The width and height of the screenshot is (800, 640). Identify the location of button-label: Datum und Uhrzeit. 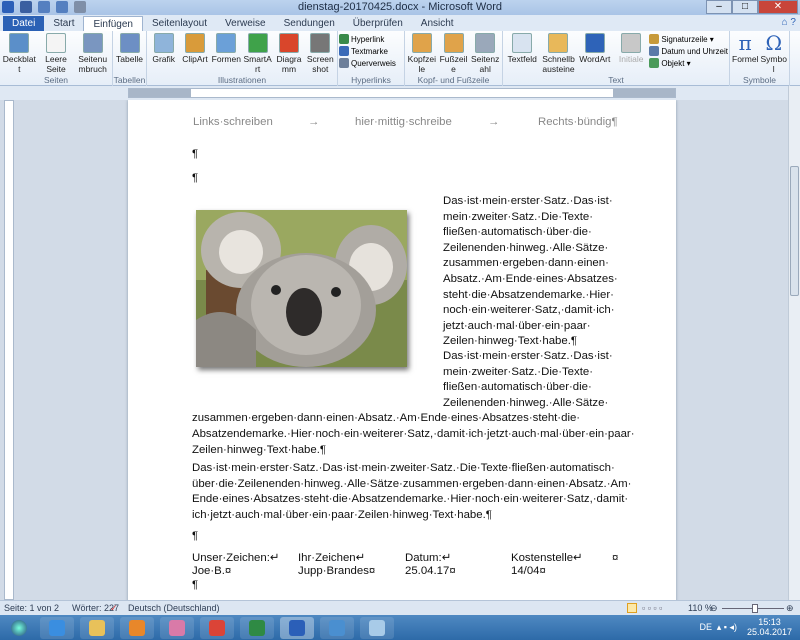
(695, 51).